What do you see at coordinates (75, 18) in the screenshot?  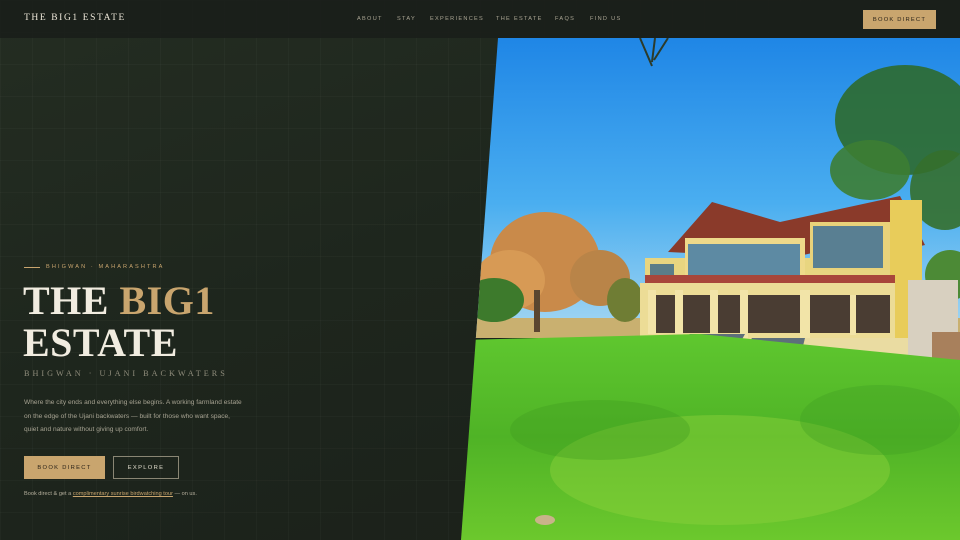 I see `site-logo: THE BIG1 ESTATE` at bounding box center [75, 18].